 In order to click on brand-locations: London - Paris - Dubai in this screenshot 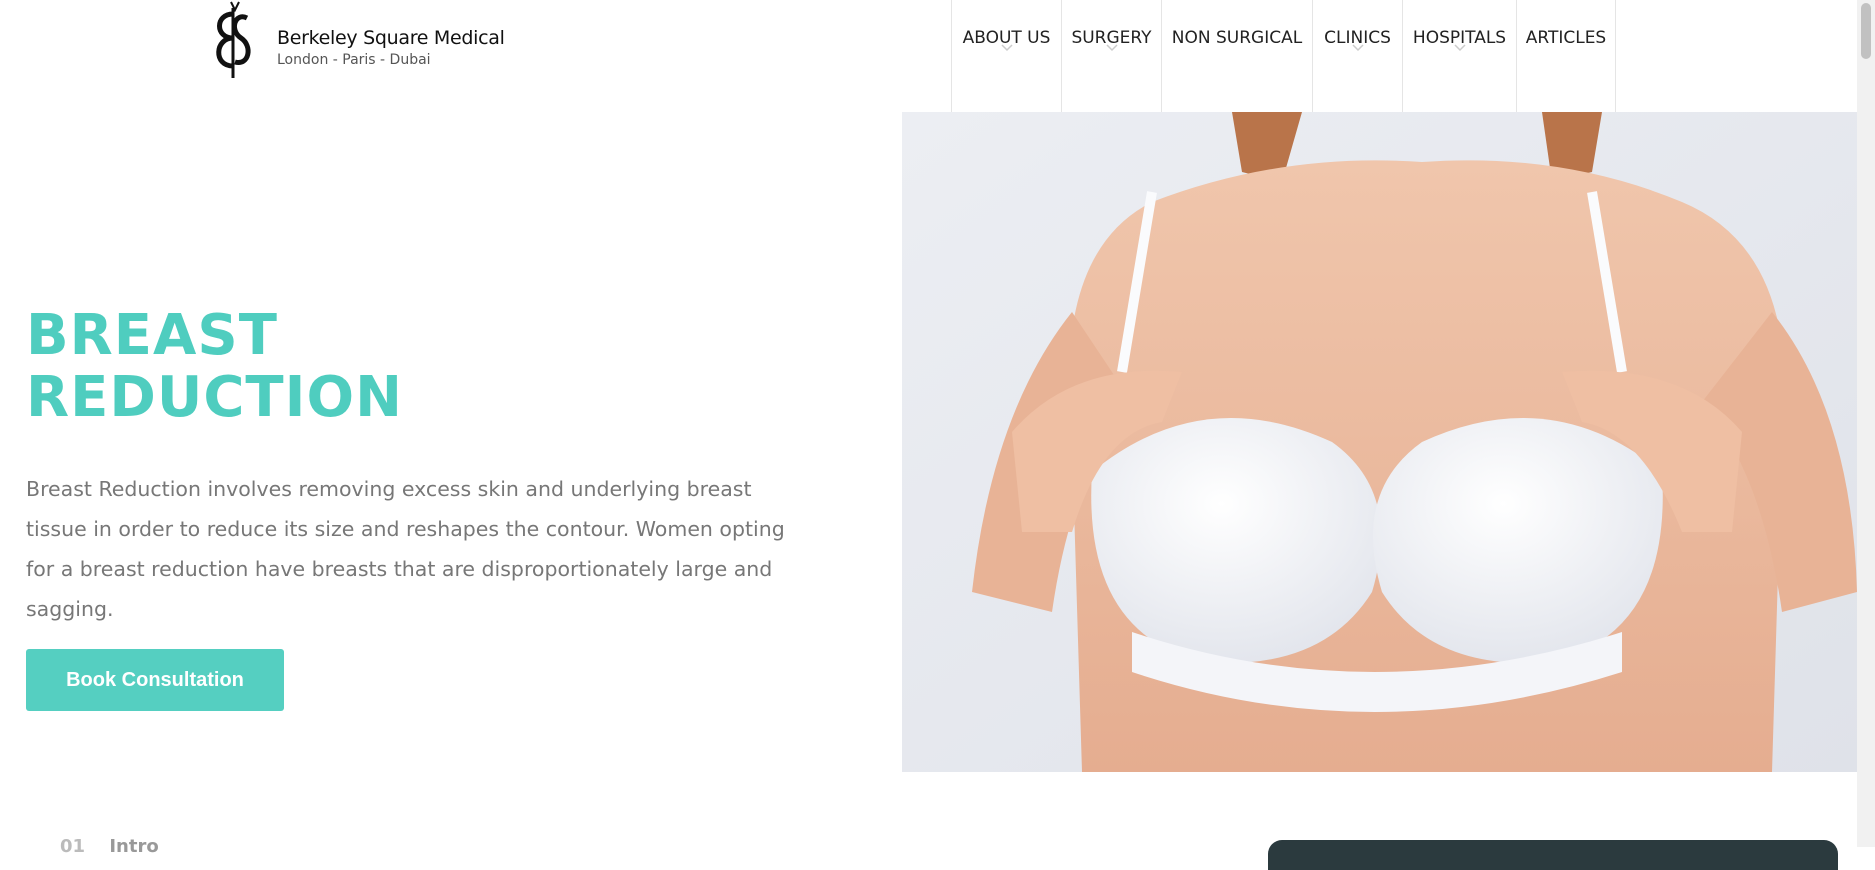, I will do `click(354, 60)`.